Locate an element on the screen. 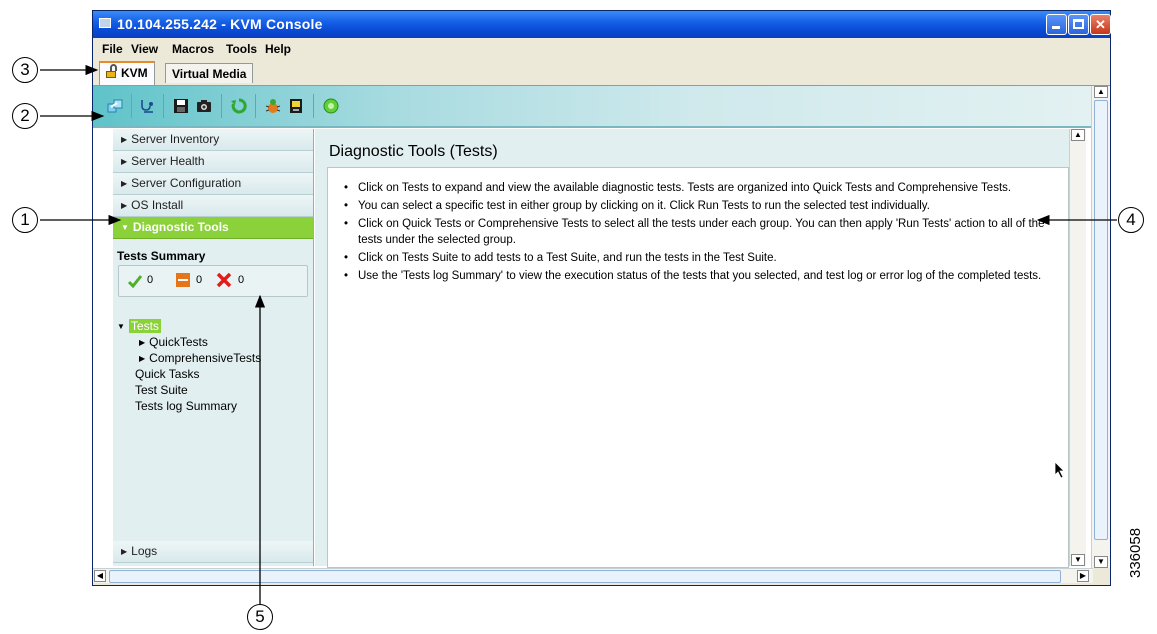 The height and width of the screenshot is (634, 1157). tree-node-label: ComprehensiveTests is located at coordinates (205, 358).